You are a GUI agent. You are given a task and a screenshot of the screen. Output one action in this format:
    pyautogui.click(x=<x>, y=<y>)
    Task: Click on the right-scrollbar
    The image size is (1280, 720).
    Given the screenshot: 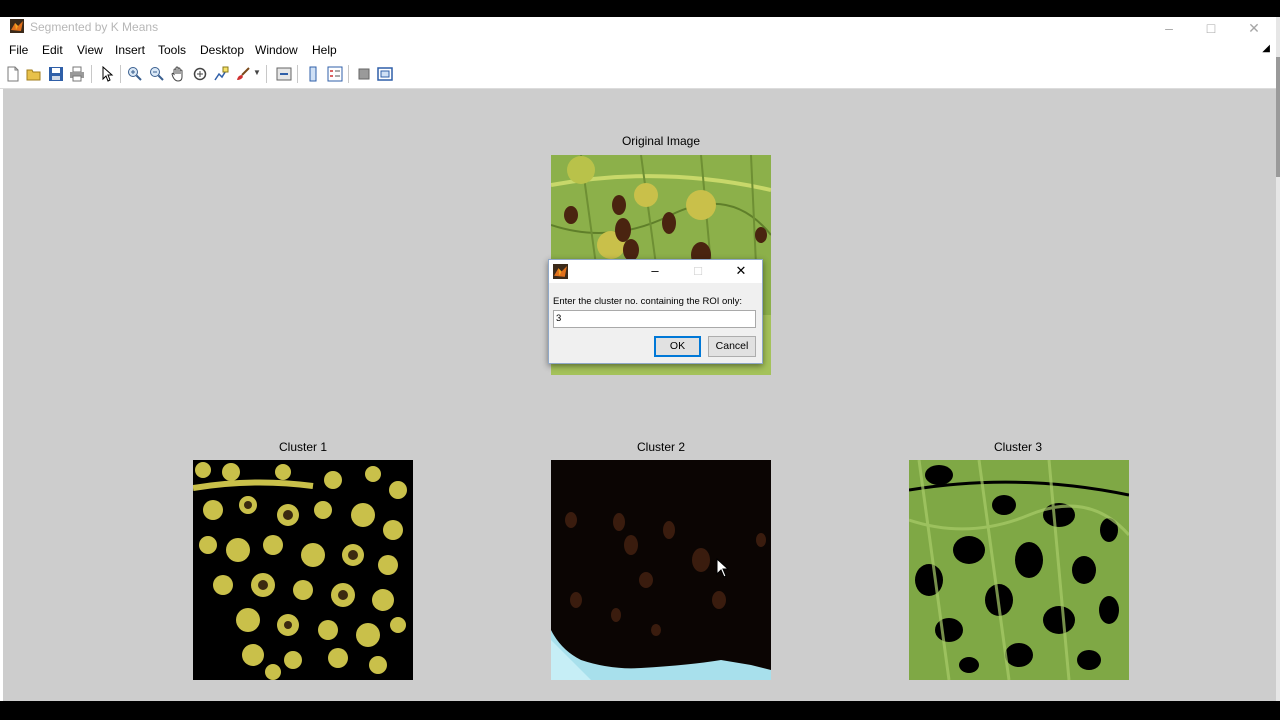 What is the action you would take?
    pyautogui.click(x=1278, y=359)
    